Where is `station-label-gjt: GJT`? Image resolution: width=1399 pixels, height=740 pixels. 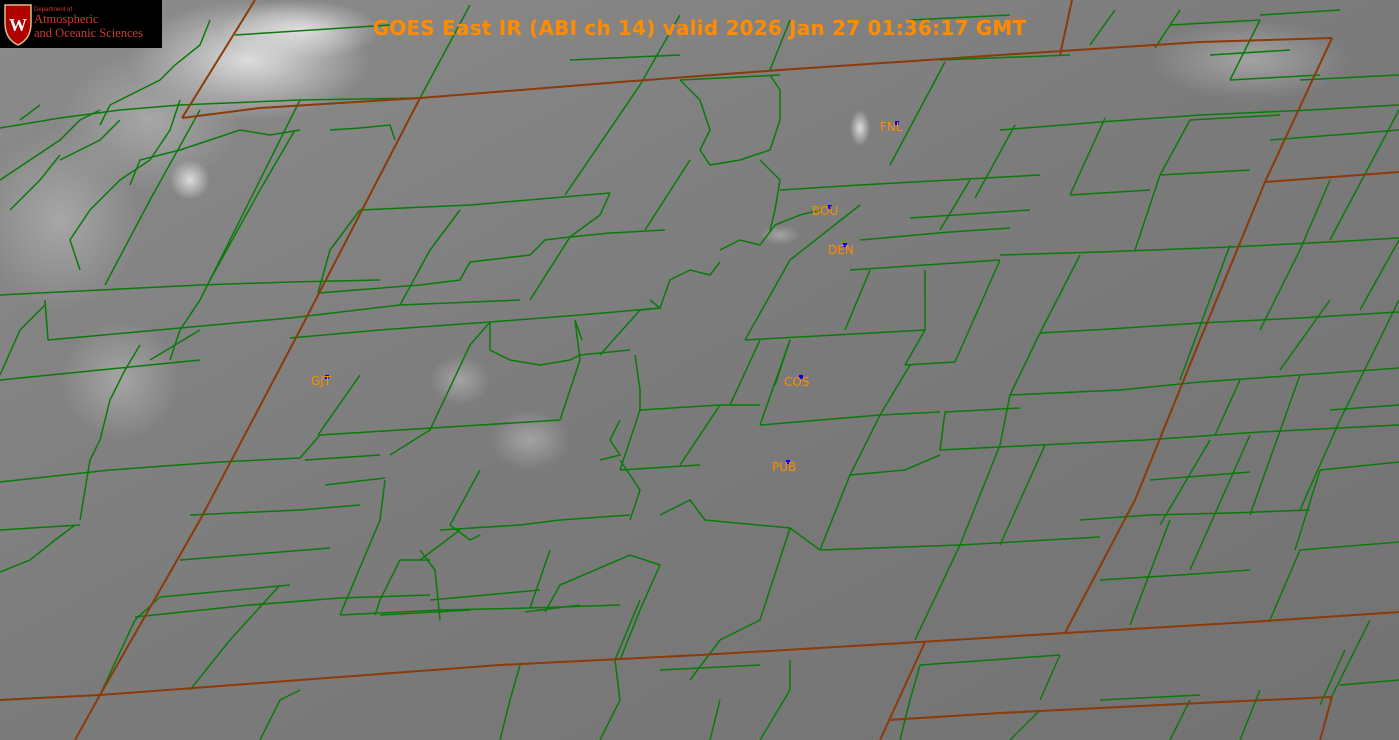 station-label-gjt: GJT is located at coordinates (321, 381).